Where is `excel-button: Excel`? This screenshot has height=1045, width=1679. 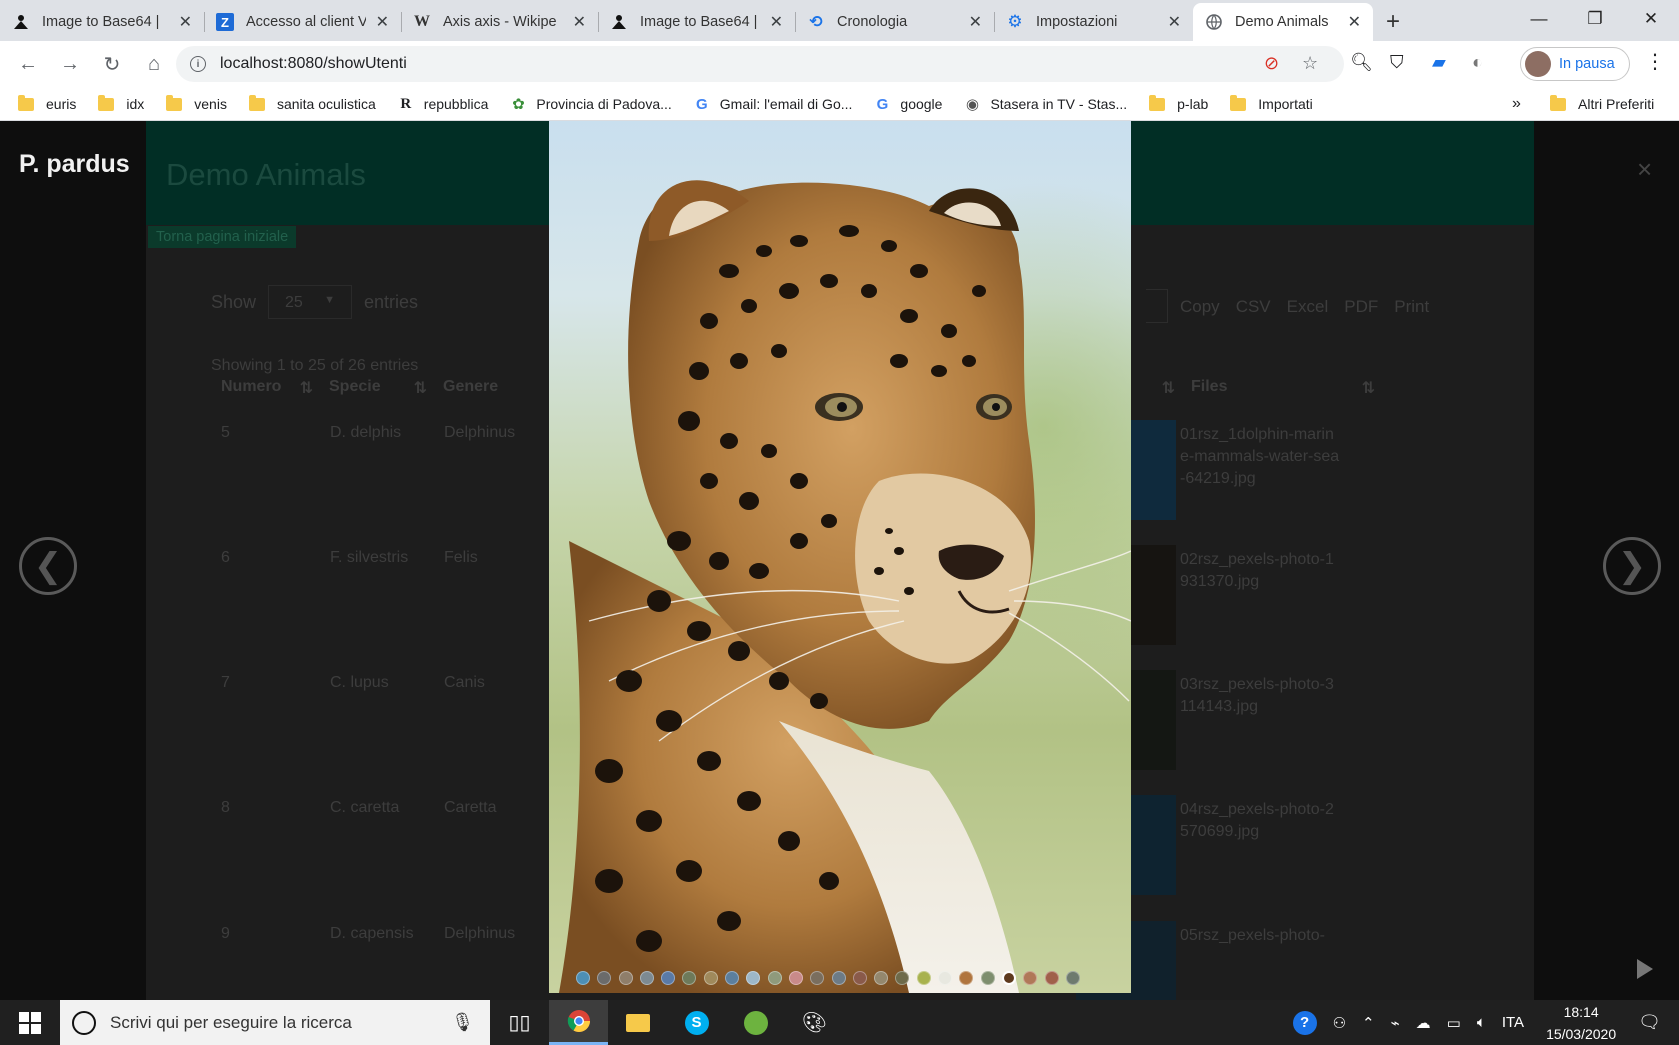 excel-button: Excel is located at coordinates (1308, 307).